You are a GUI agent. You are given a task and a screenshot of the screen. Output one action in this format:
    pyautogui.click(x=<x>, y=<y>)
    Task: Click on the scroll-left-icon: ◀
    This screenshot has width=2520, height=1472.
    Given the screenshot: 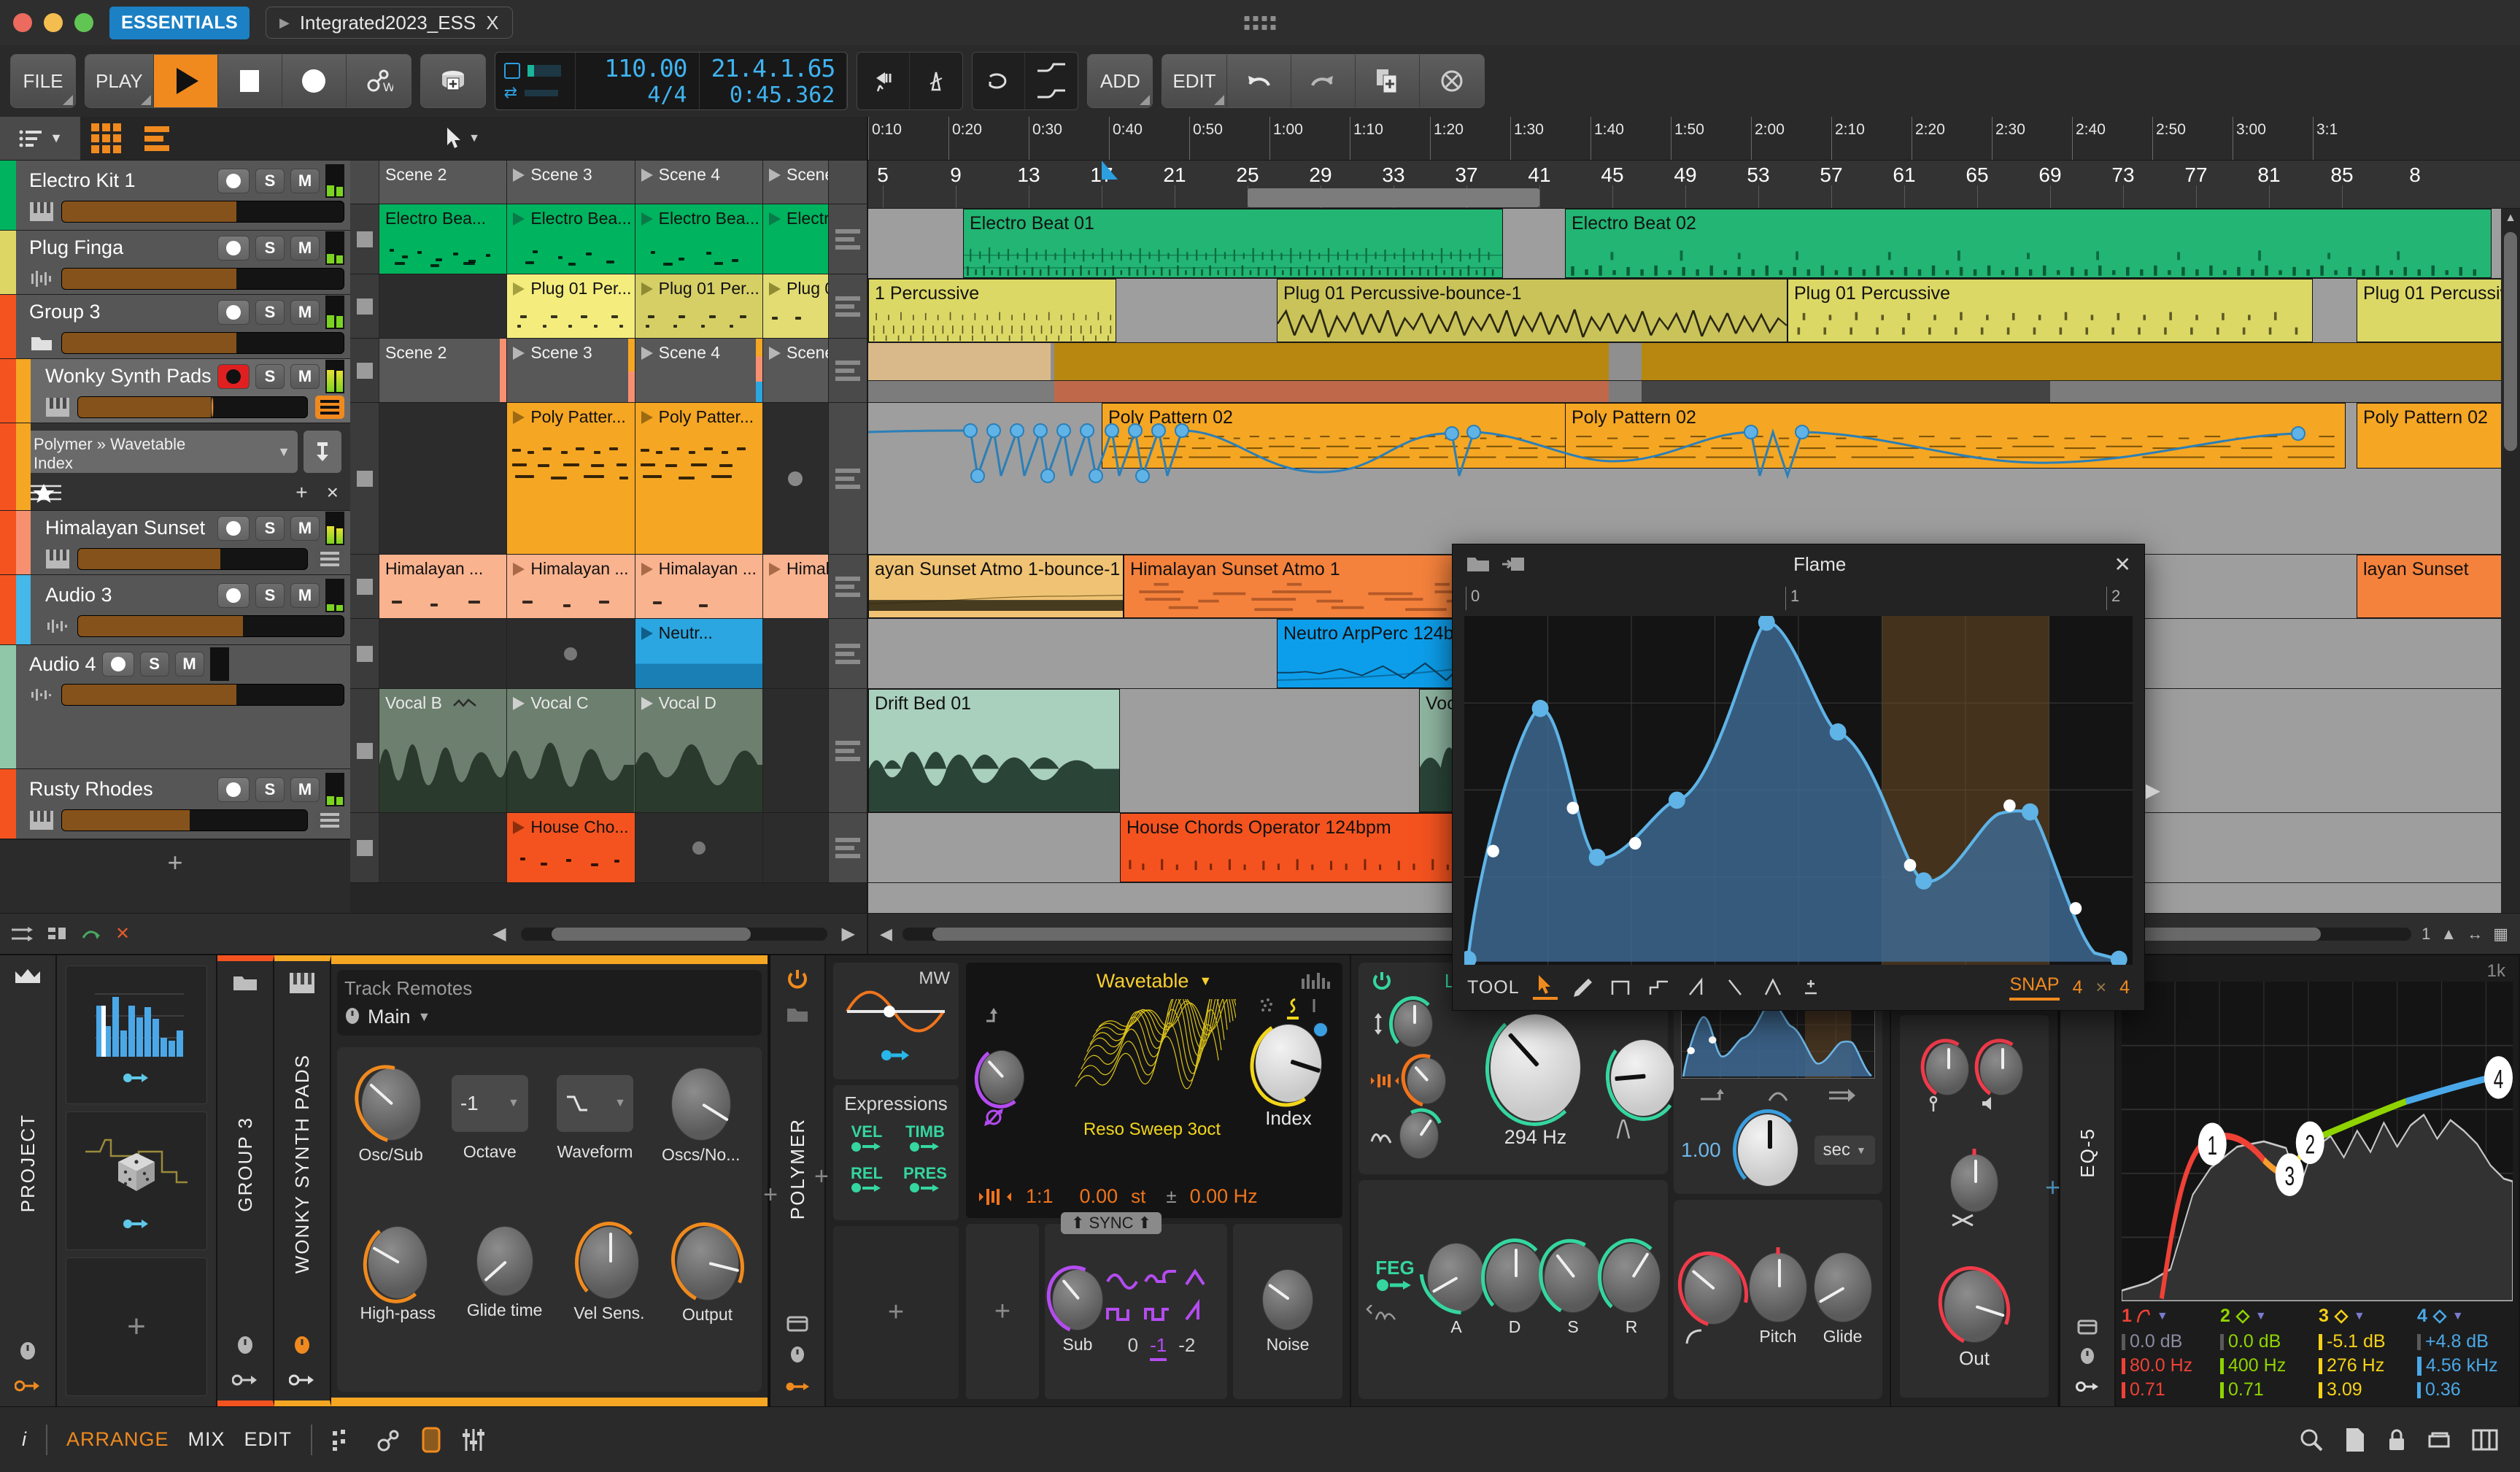 What is the action you would take?
    pyautogui.click(x=499, y=933)
    